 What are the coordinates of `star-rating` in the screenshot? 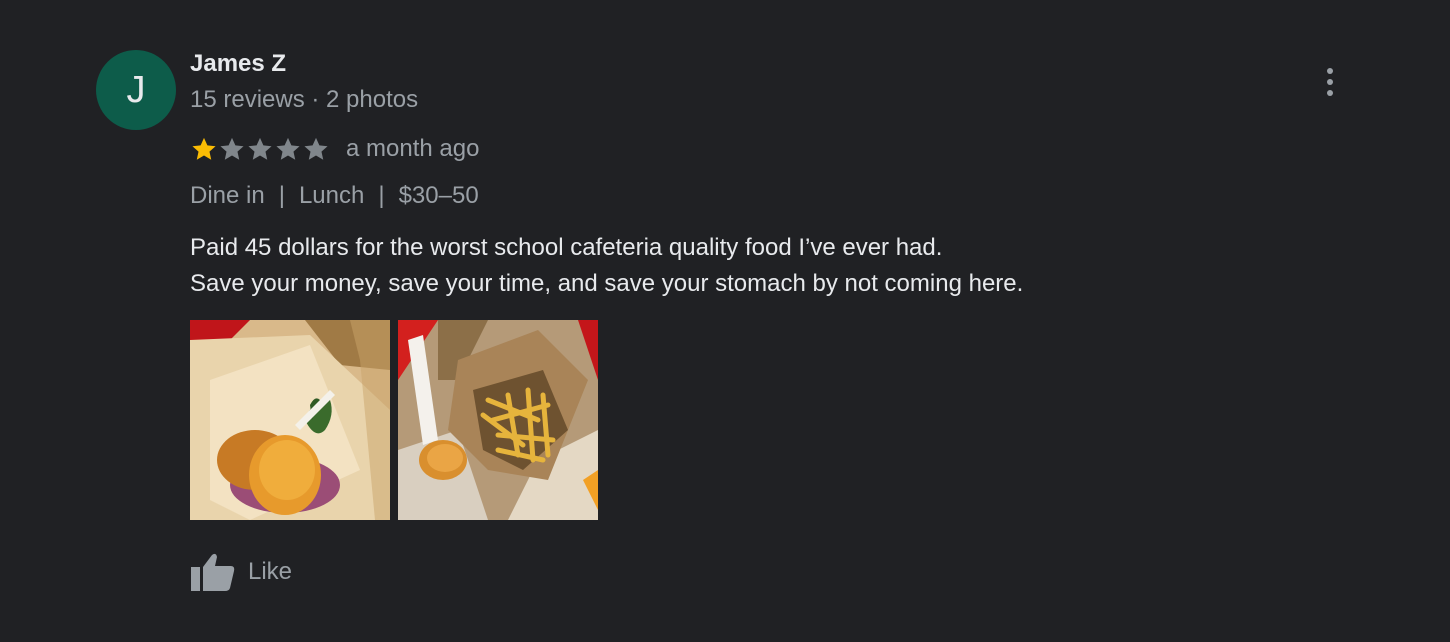 It's located at (260, 149).